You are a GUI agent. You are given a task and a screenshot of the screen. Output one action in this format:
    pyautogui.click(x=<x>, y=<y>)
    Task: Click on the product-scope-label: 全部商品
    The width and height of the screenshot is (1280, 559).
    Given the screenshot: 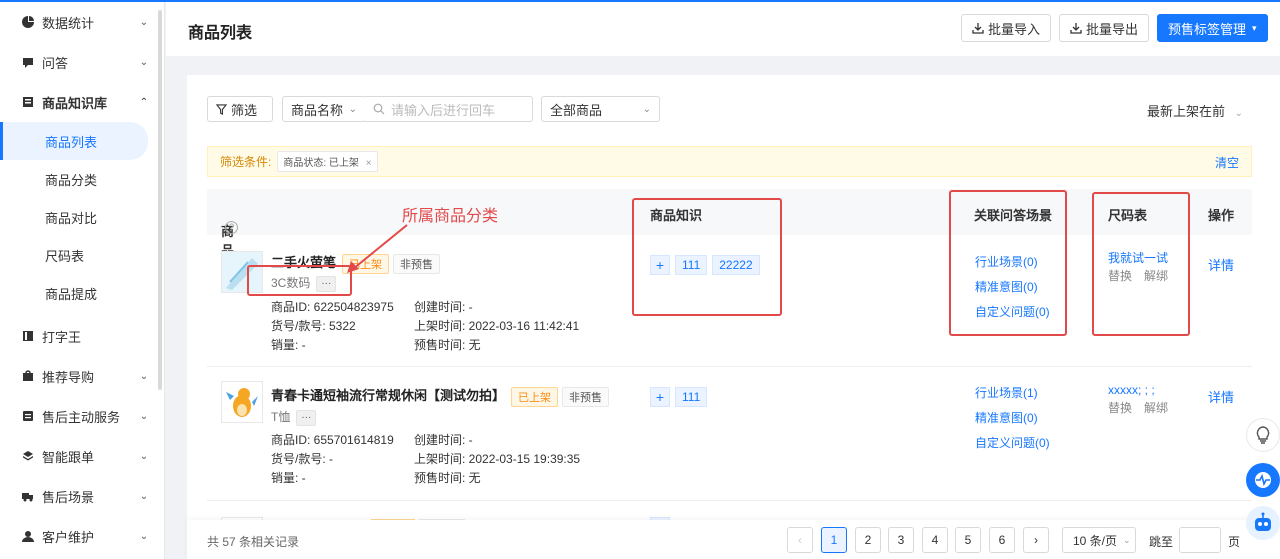 What is the action you would take?
    pyautogui.click(x=576, y=110)
    